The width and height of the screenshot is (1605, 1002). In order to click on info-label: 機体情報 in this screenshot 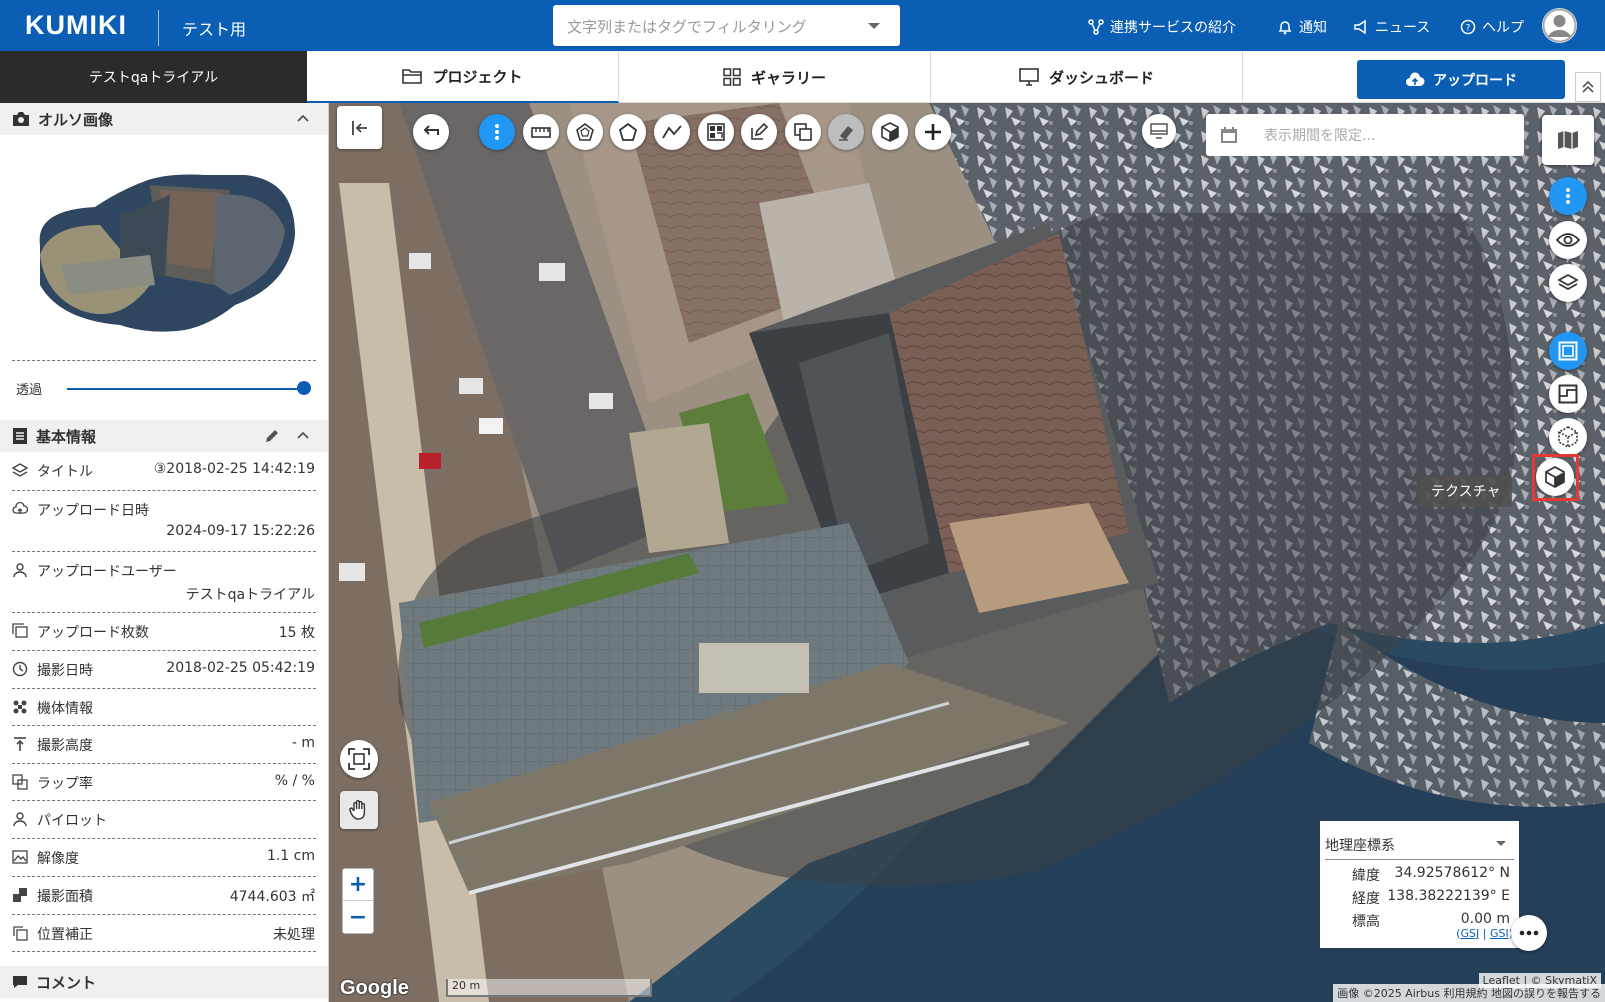, I will do `click(65, 709)`.